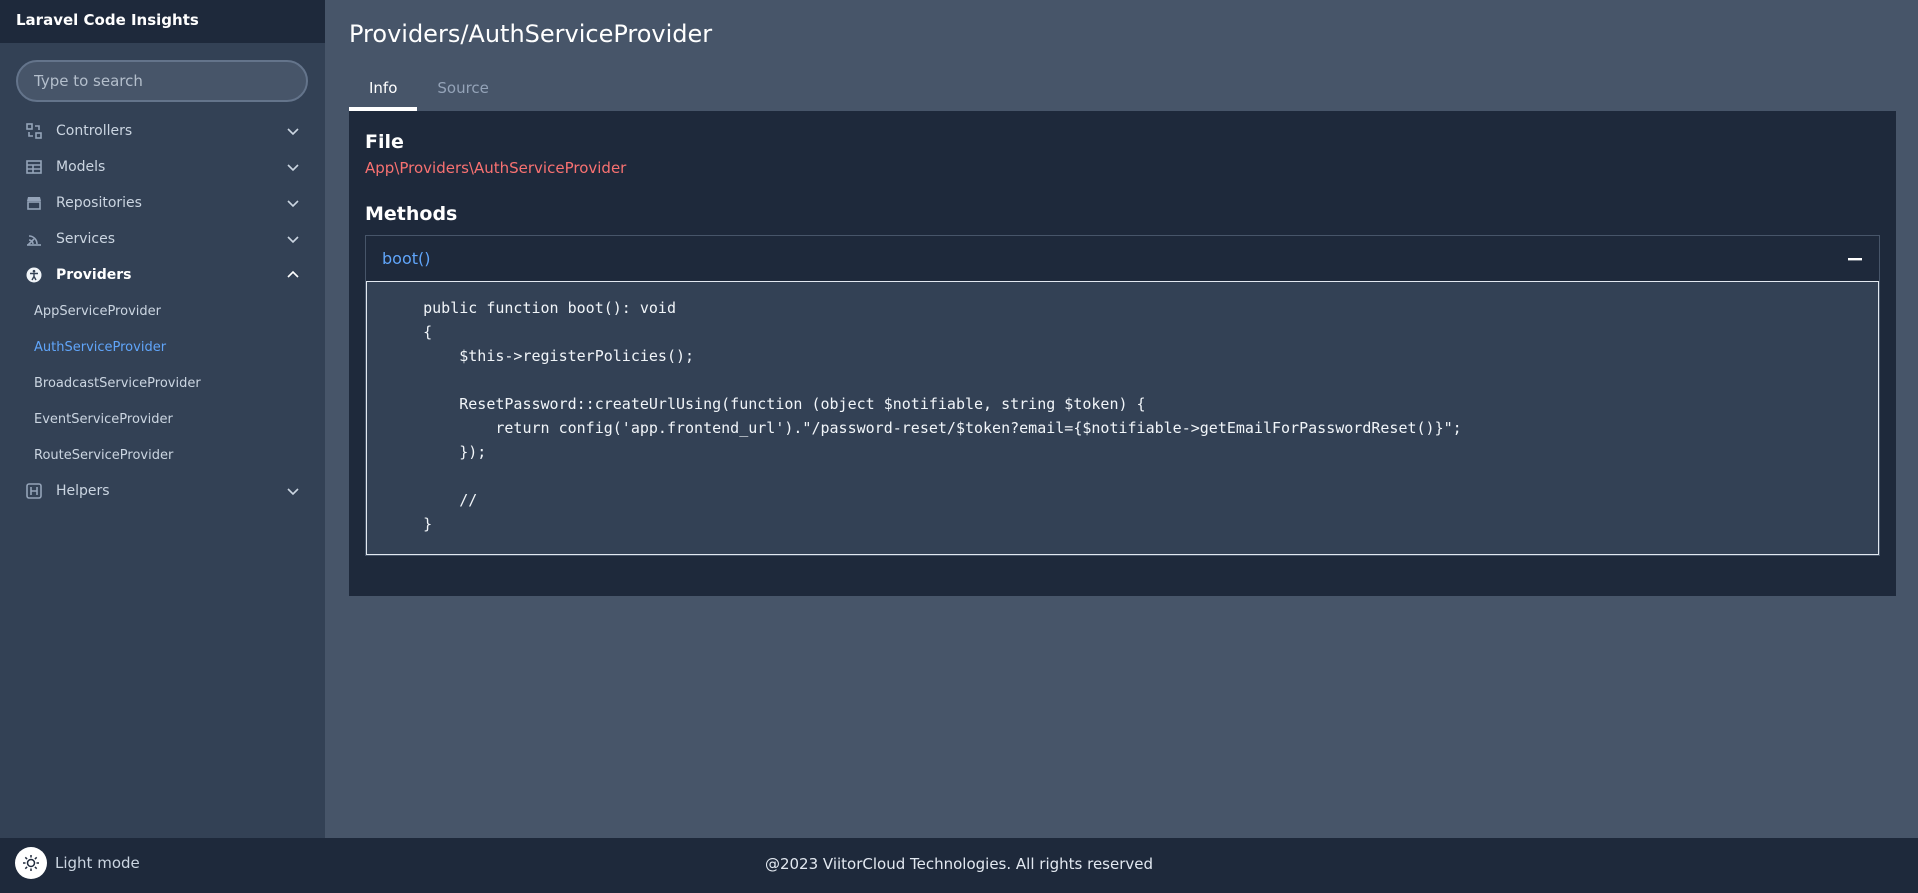  What do you see at coordinates (162, 491) in the screenshot?
I see `sidebar-item-helpers: Helpers` at bounding box center [162, 491].